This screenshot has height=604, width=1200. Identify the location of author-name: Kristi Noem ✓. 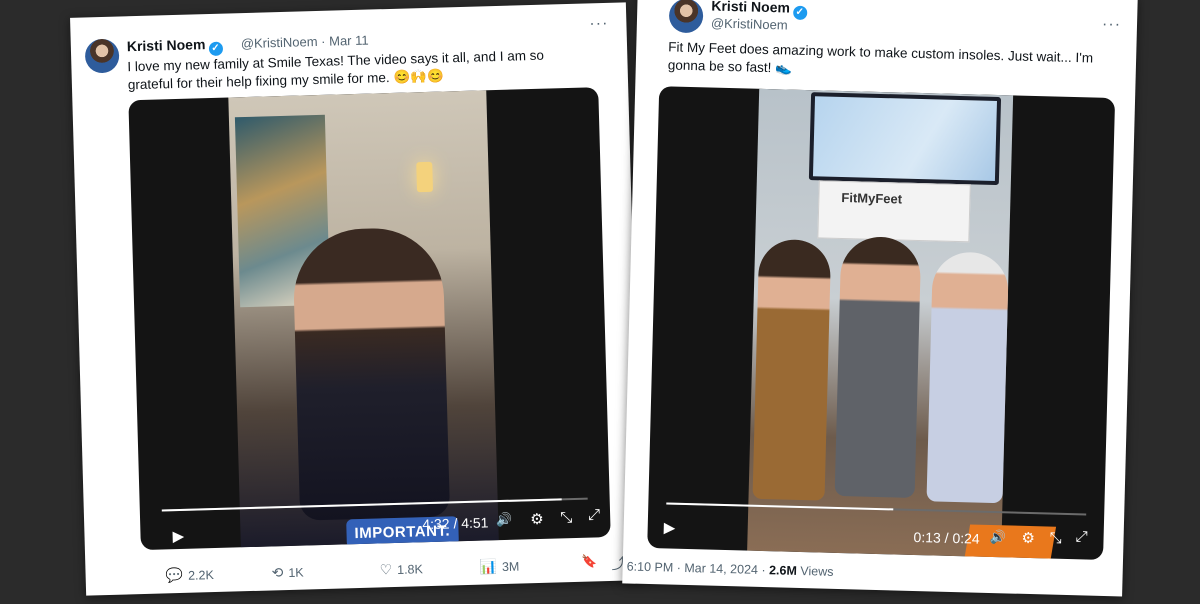
(175, 47).